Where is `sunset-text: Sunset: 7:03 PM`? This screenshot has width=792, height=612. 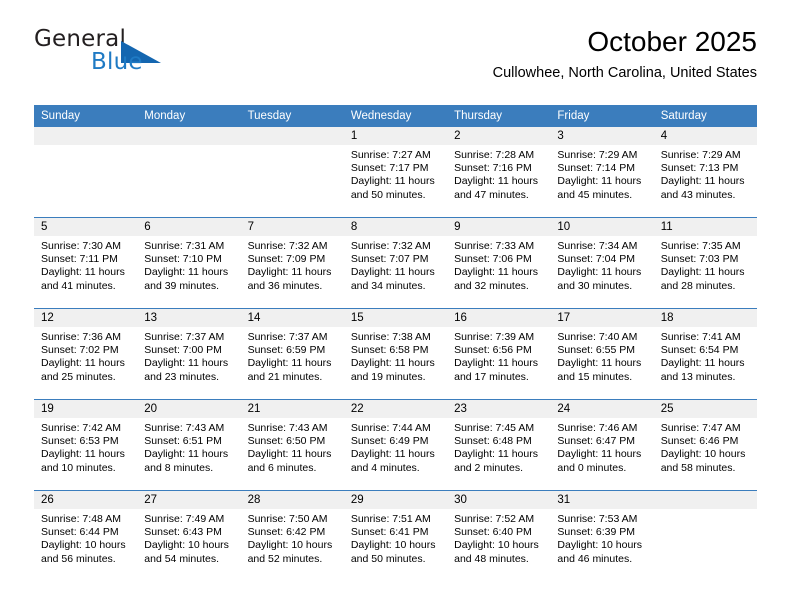
sunset-text: Sunset: 7:03 PM is located at coordinates (699, 259).